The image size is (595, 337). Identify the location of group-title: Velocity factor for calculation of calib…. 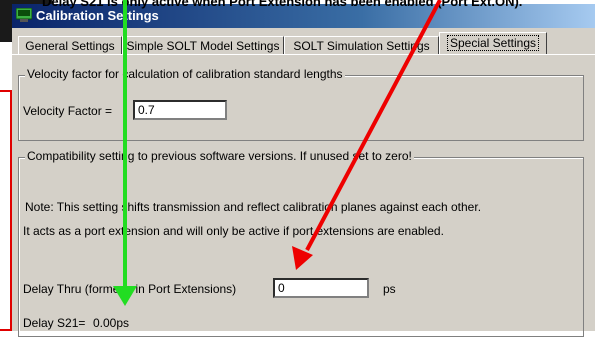
(185, 74).